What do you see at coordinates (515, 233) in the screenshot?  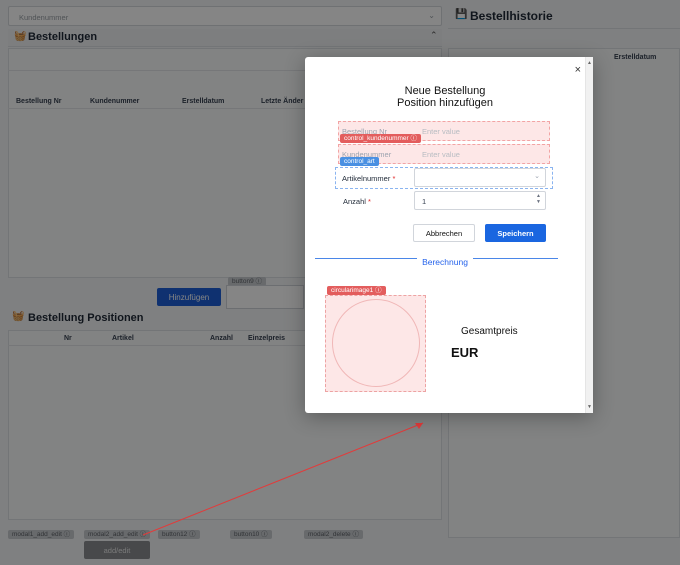 I see `save-button: Speichern` at bounding box center [515, 233].